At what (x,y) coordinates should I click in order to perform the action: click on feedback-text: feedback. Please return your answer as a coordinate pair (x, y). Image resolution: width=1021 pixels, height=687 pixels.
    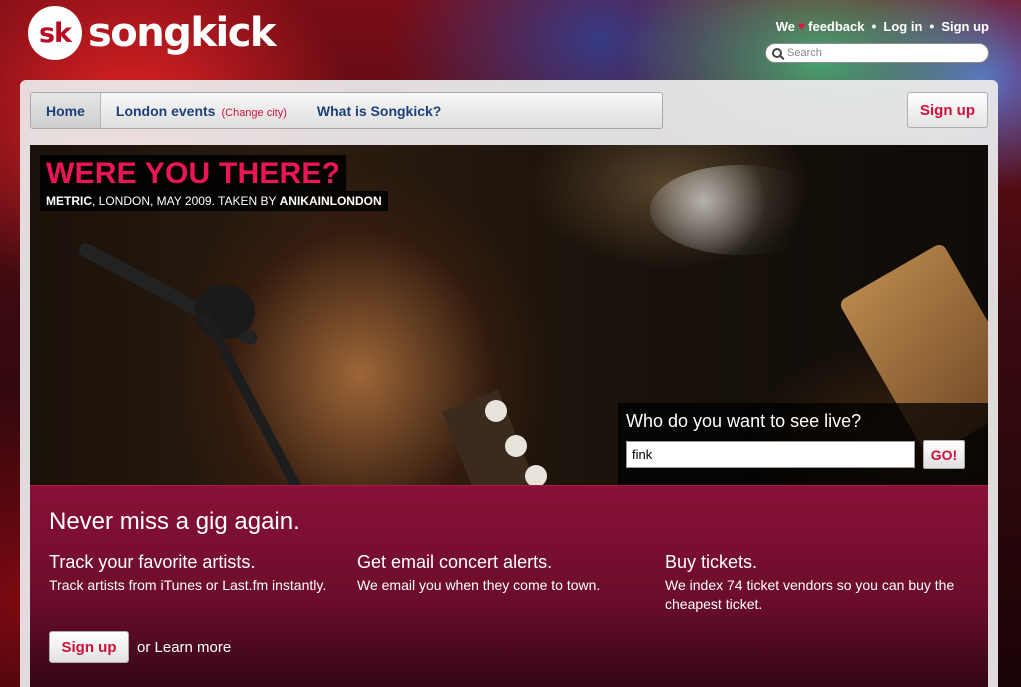
    Looking at the image, I should click on (836, 26).